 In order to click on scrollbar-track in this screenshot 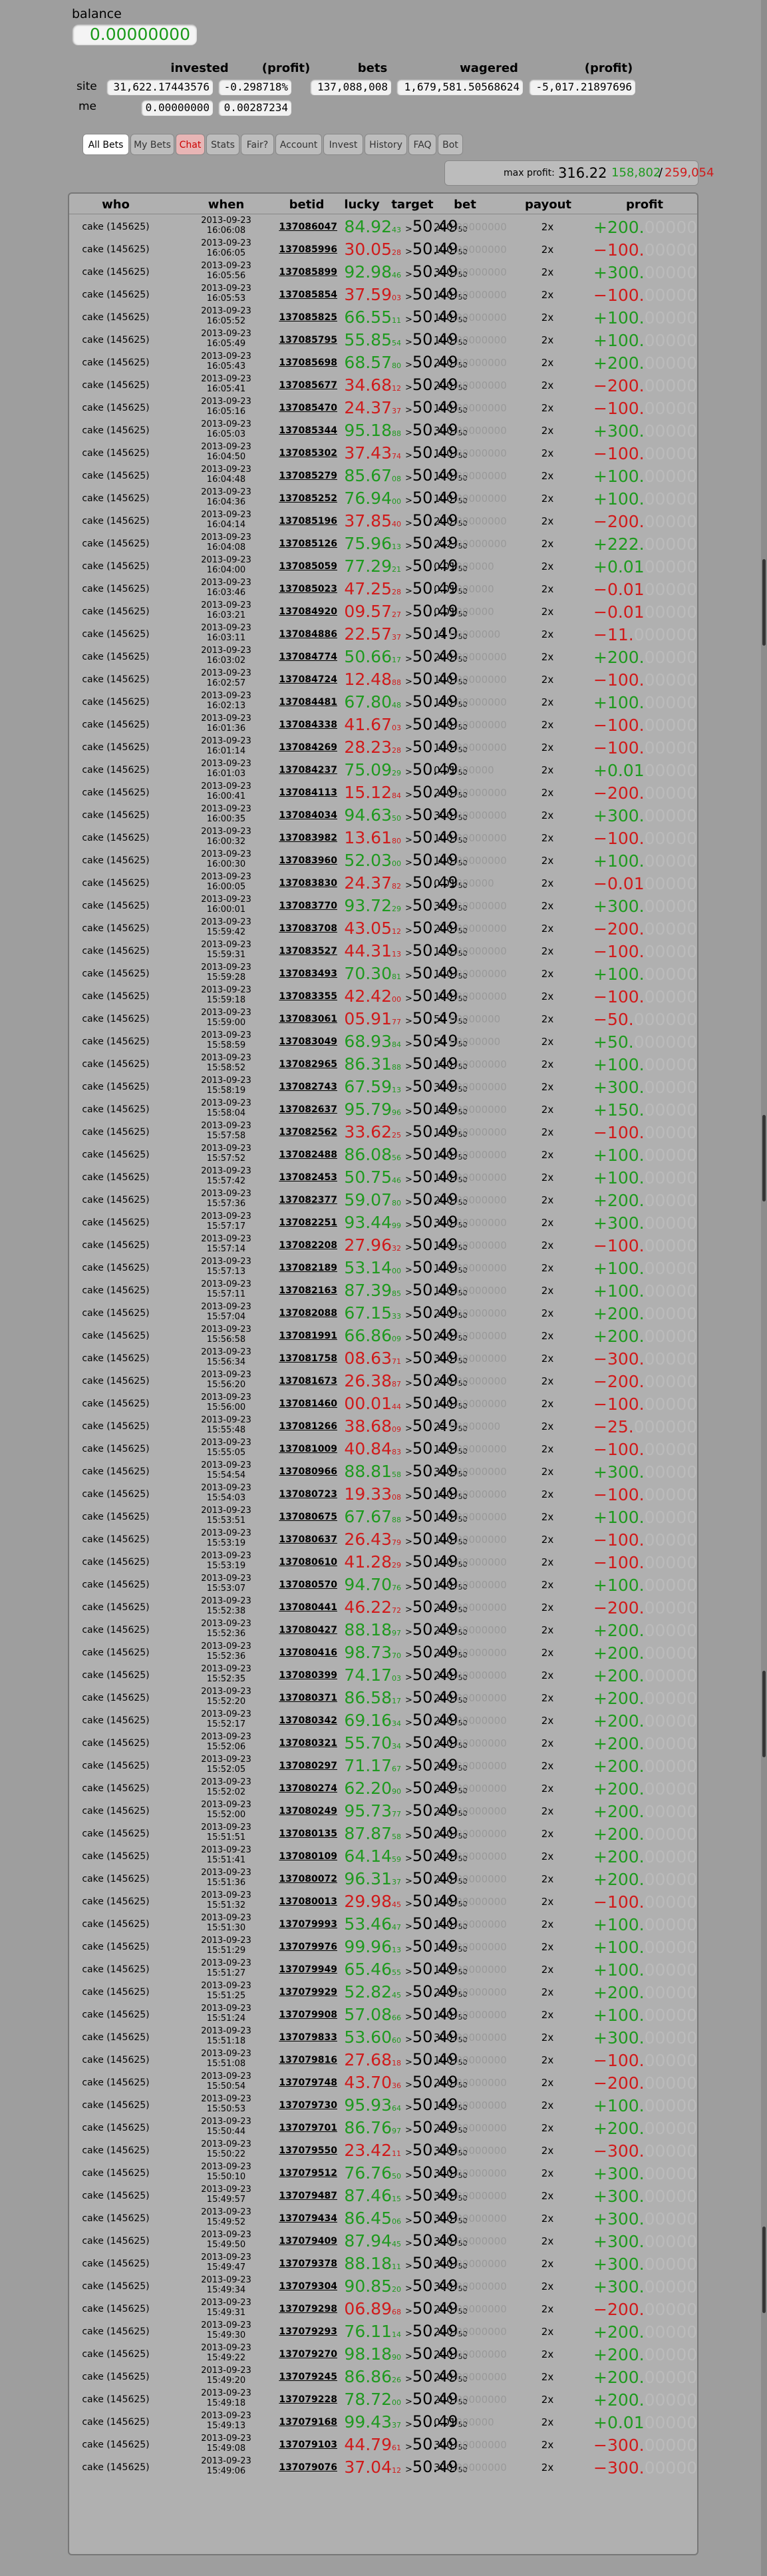, I will do `click(764, 1288)`.